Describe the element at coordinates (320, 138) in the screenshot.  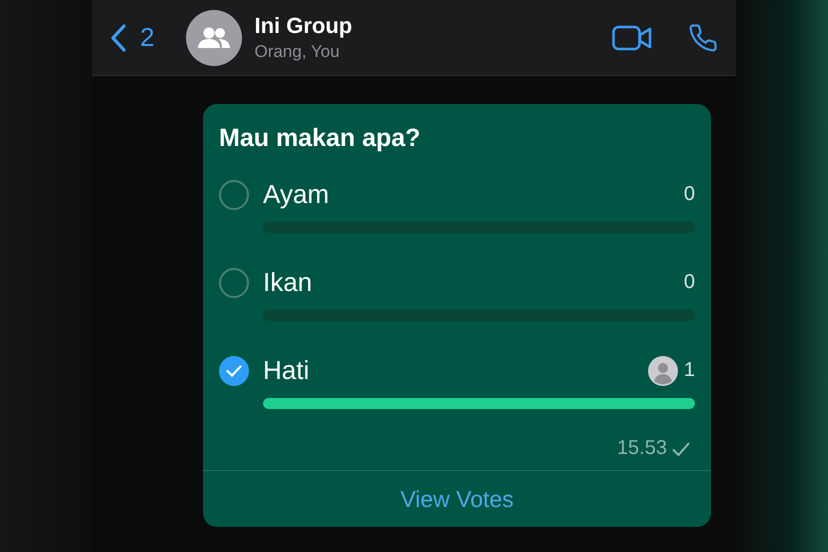
I see `poll-question: Mau makan apa?` at that location.